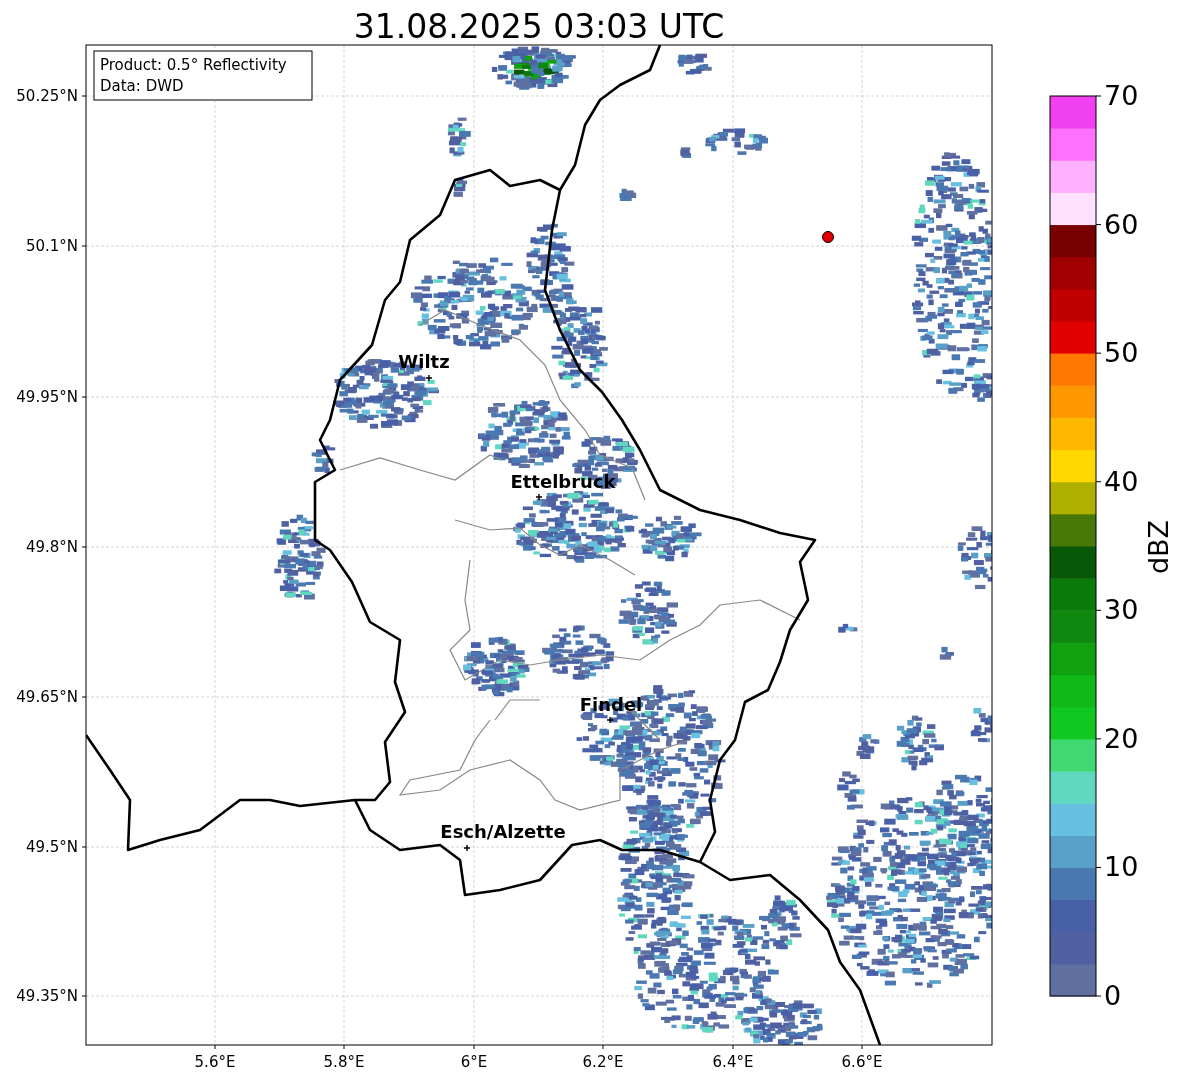 This screenshot has height=1081, width=1184. Describe the element at coordinates (1121, 867) in the screenshot. I see `colorbar-tick-label: 10` at that location.